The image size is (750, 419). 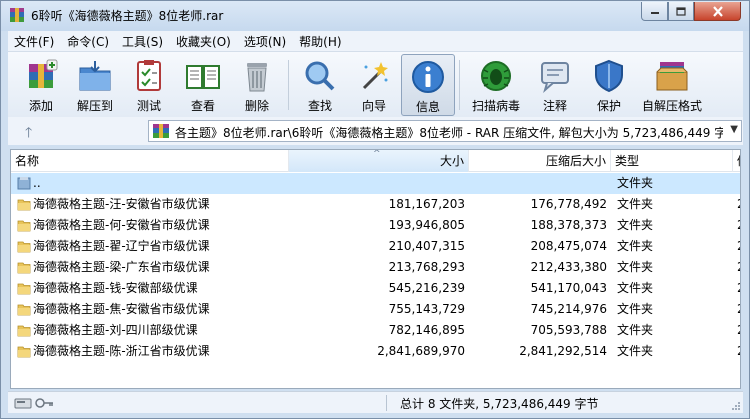 What do you see at coordinates (568, 330) in the screenshot?
I see `file-packed-size: 705,593,788` at bounding box center [568, 330].